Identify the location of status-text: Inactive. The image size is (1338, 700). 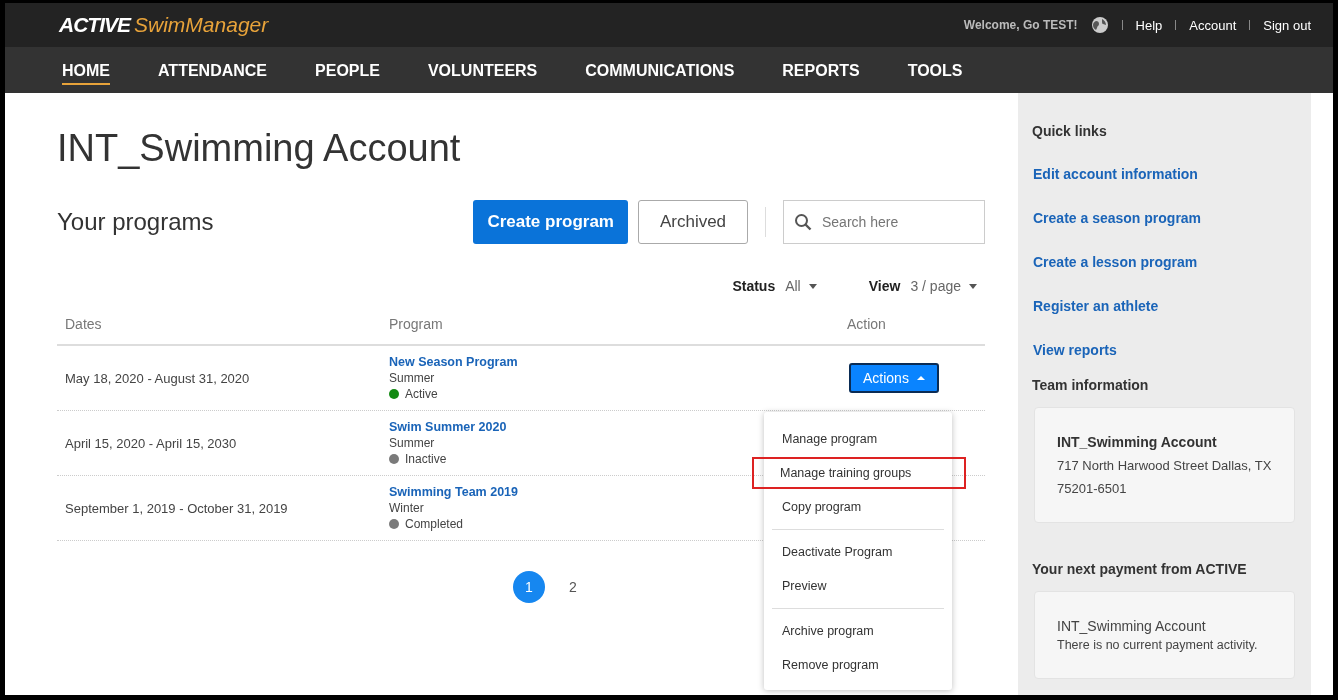
(426, 459).